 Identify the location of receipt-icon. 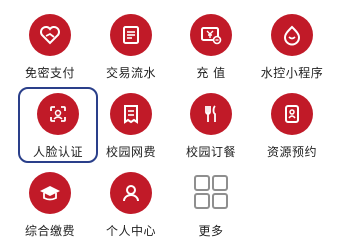
(131, 35).